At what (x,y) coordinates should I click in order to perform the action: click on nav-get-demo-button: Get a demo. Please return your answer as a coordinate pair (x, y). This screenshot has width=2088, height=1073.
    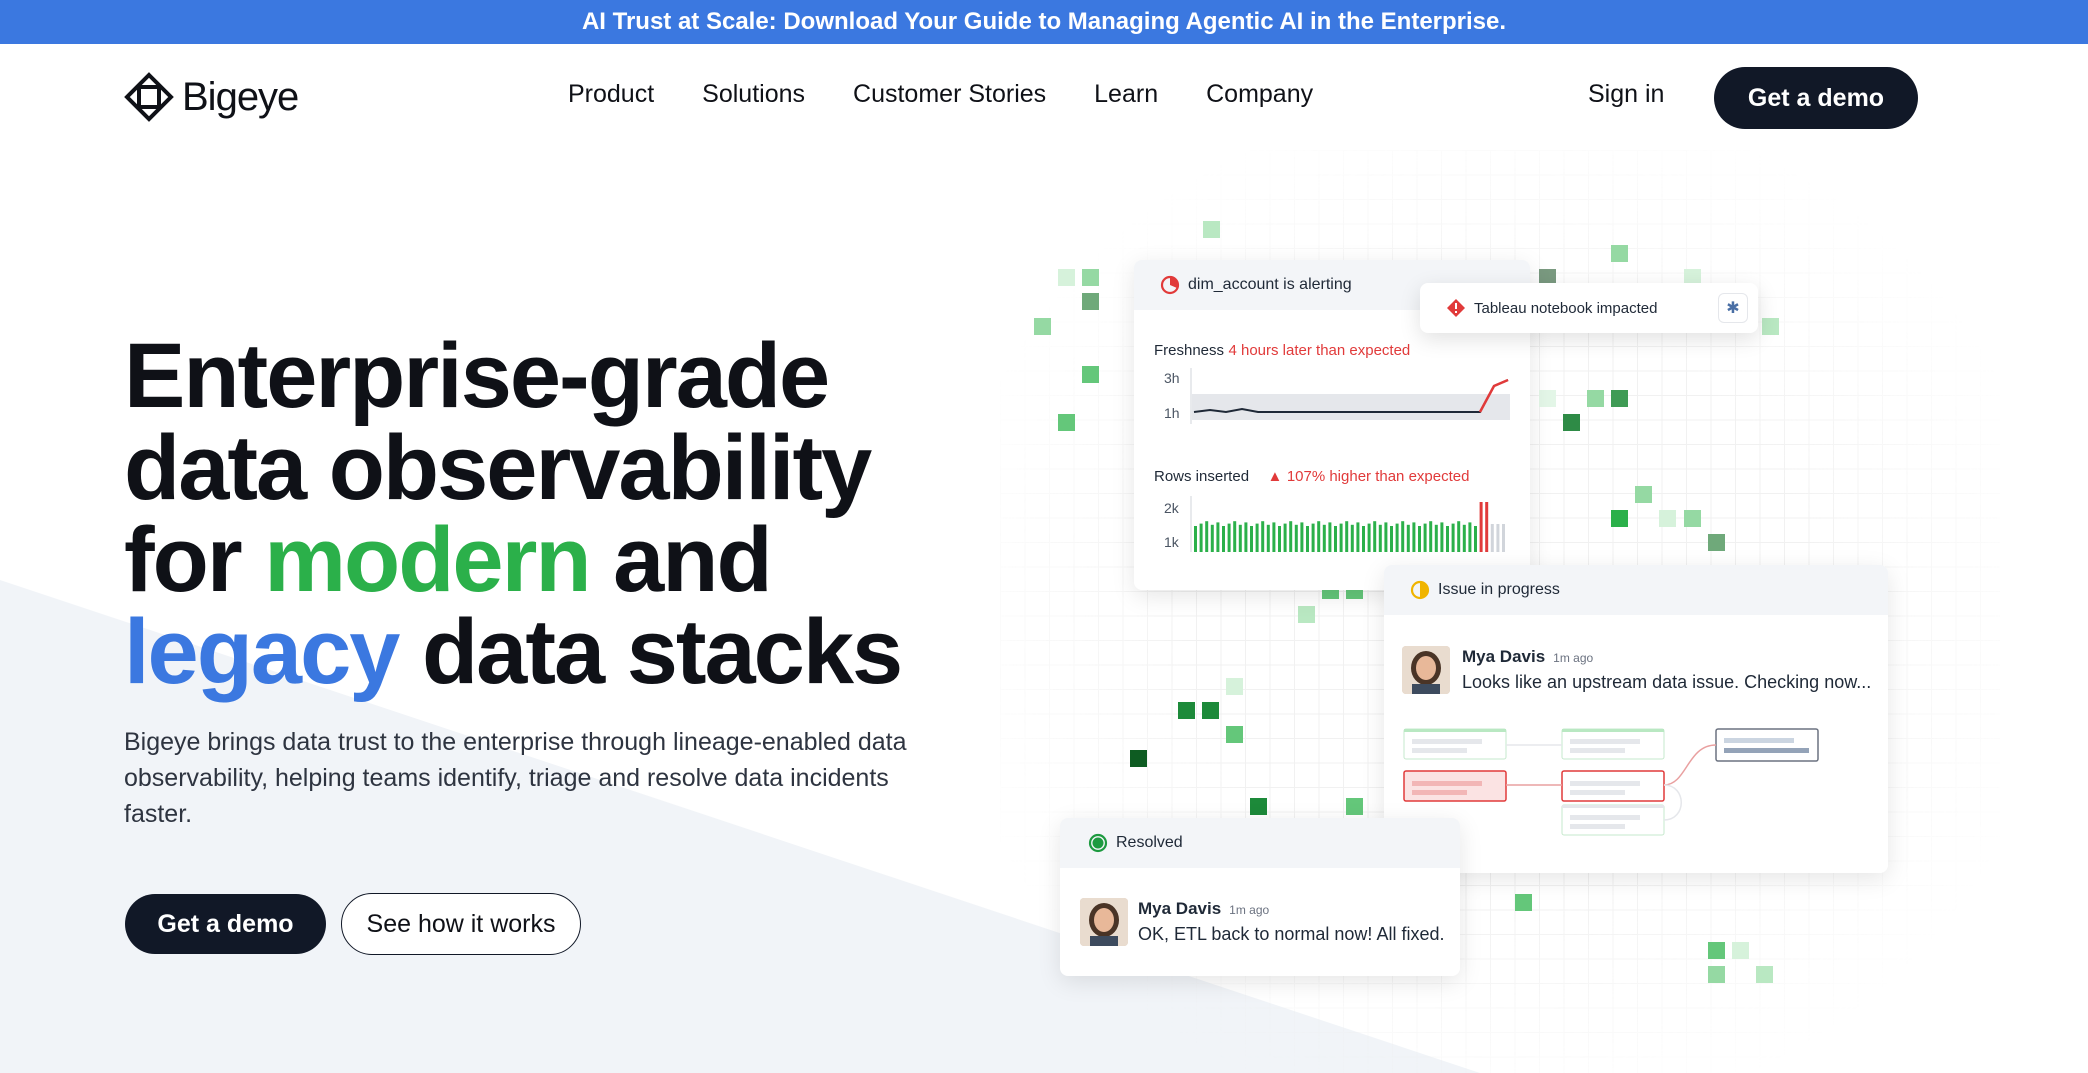
    Looking at the image, I should click on (1816, 98).